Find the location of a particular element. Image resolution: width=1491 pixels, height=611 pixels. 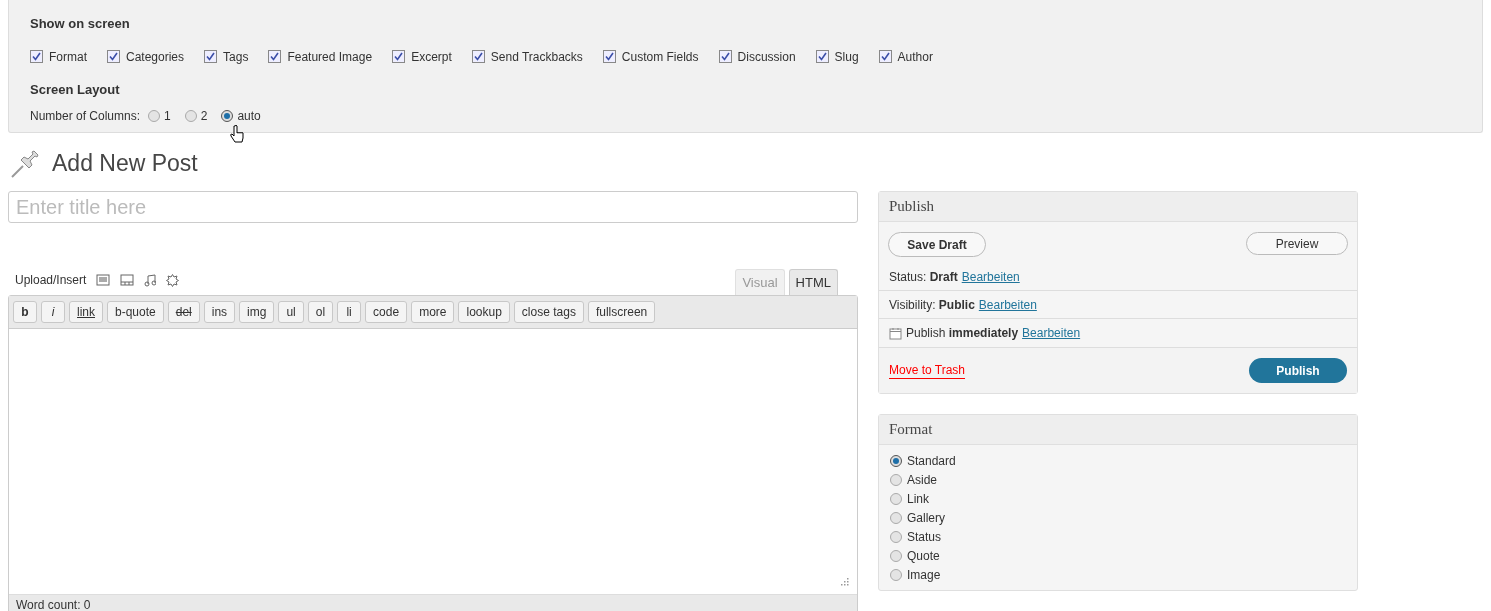

checkbox-label: Author is located at coordinates (915, 57).